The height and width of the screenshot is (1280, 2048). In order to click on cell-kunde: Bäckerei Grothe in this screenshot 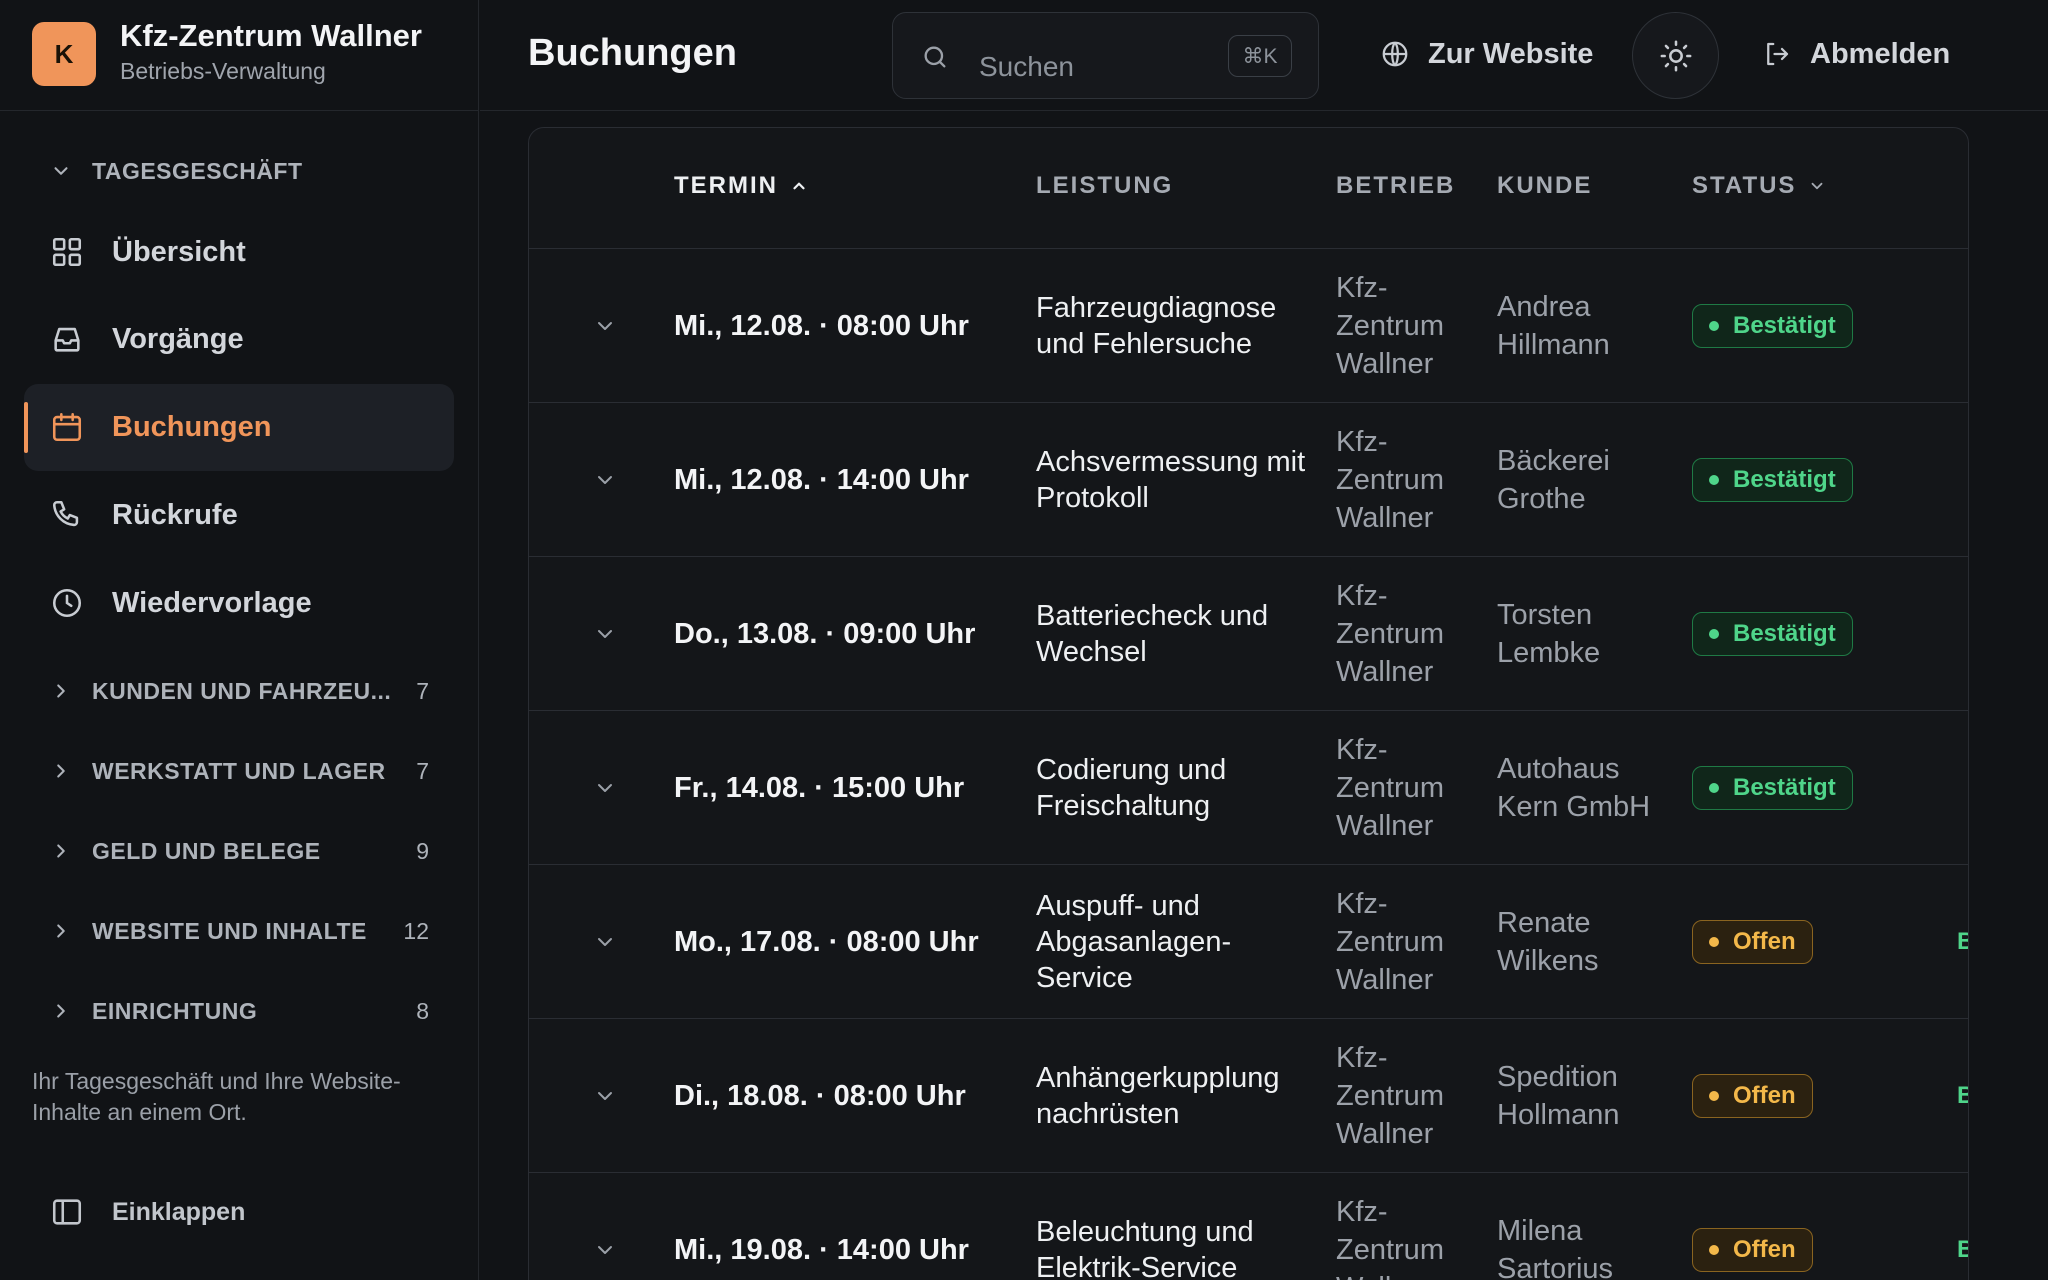, I will do `click(1553, 480)`.